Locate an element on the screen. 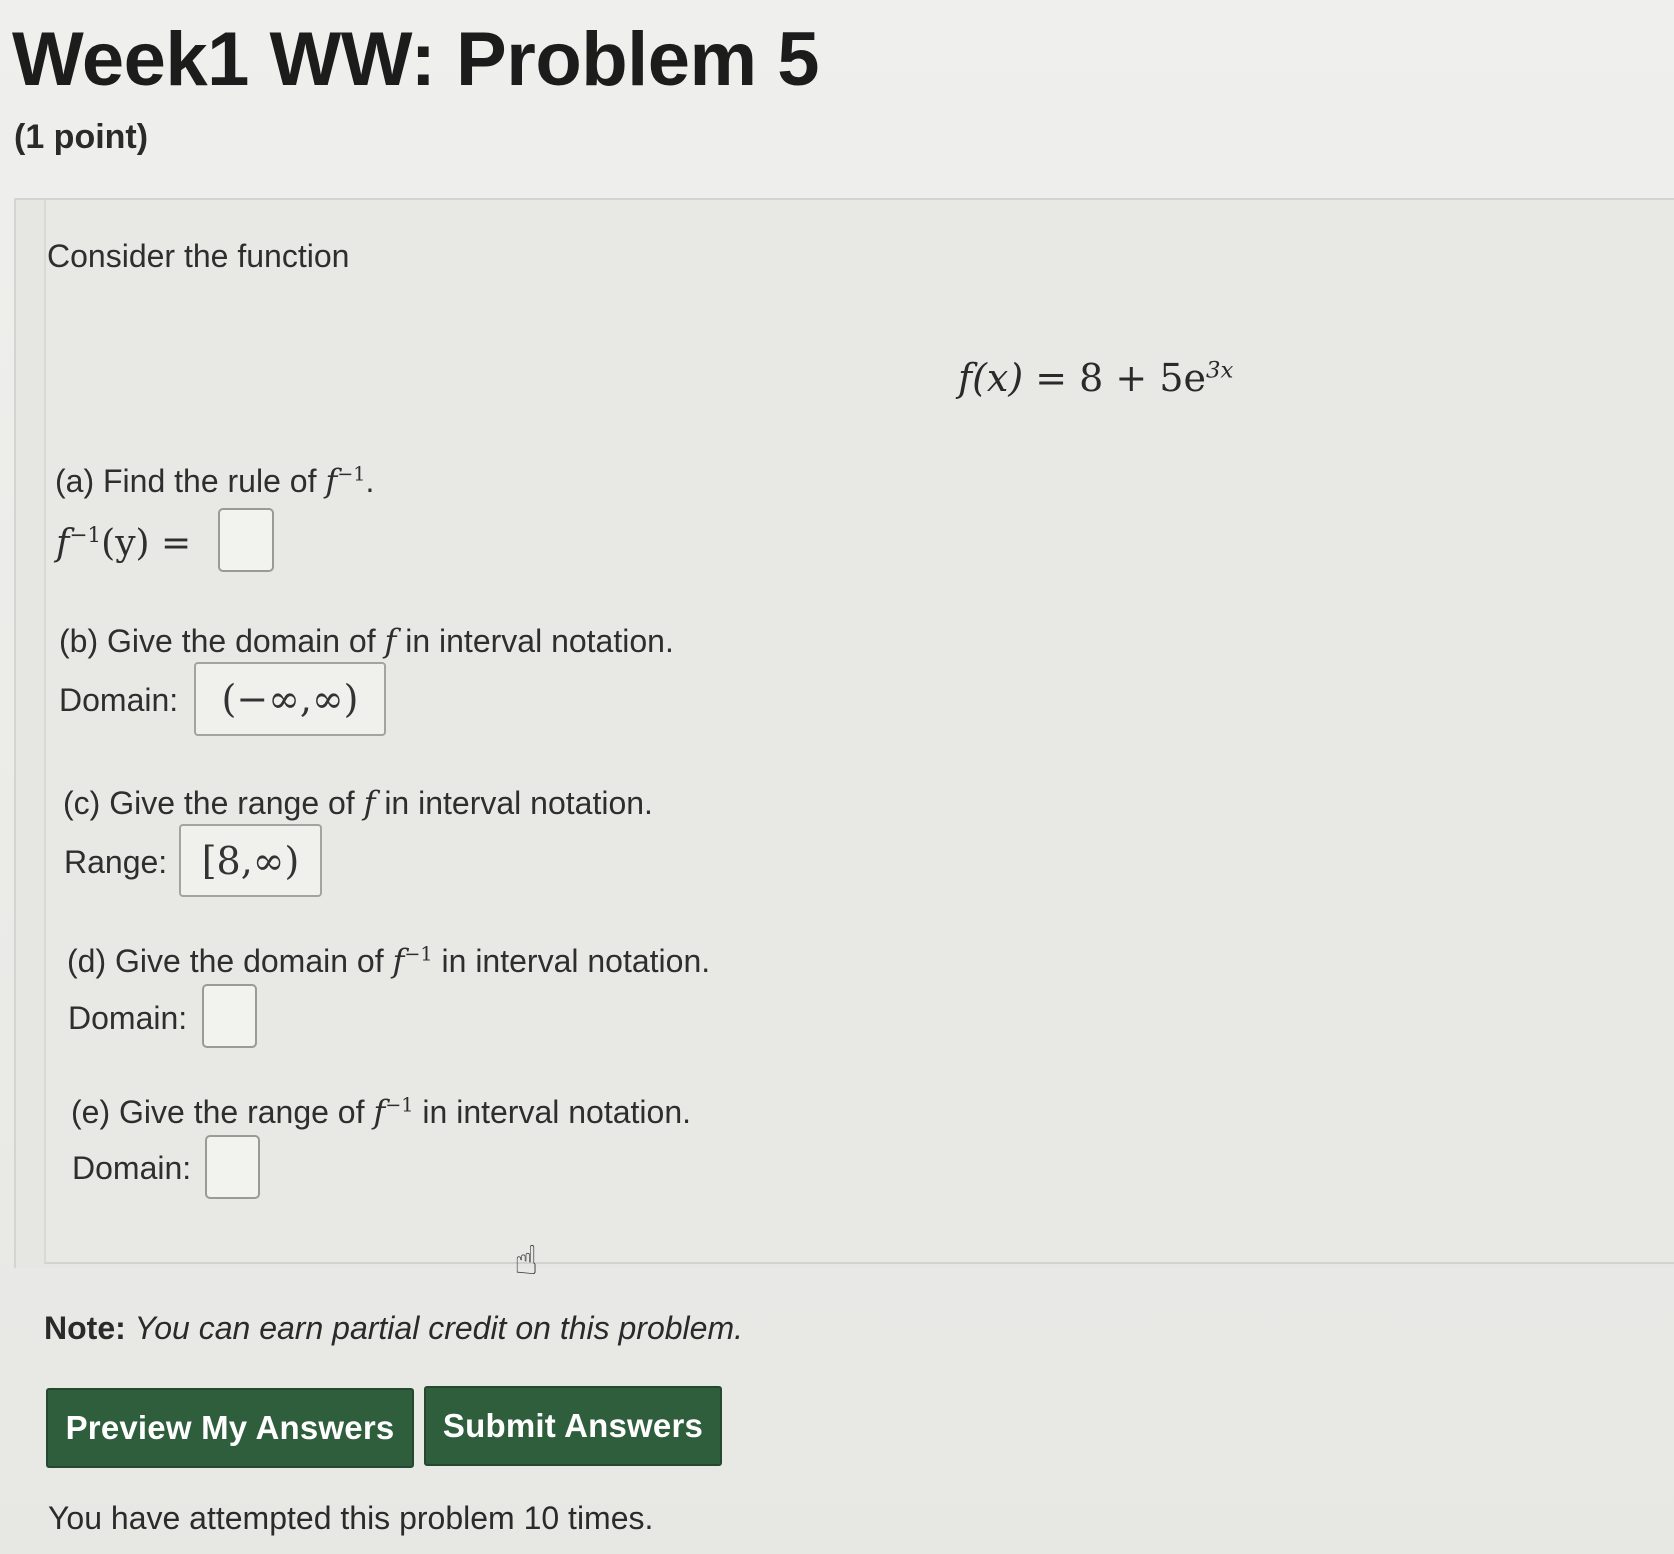 This screenshot has height=1554, width=1674. part-b-label: Domain: is located at coordinates (119, 700).